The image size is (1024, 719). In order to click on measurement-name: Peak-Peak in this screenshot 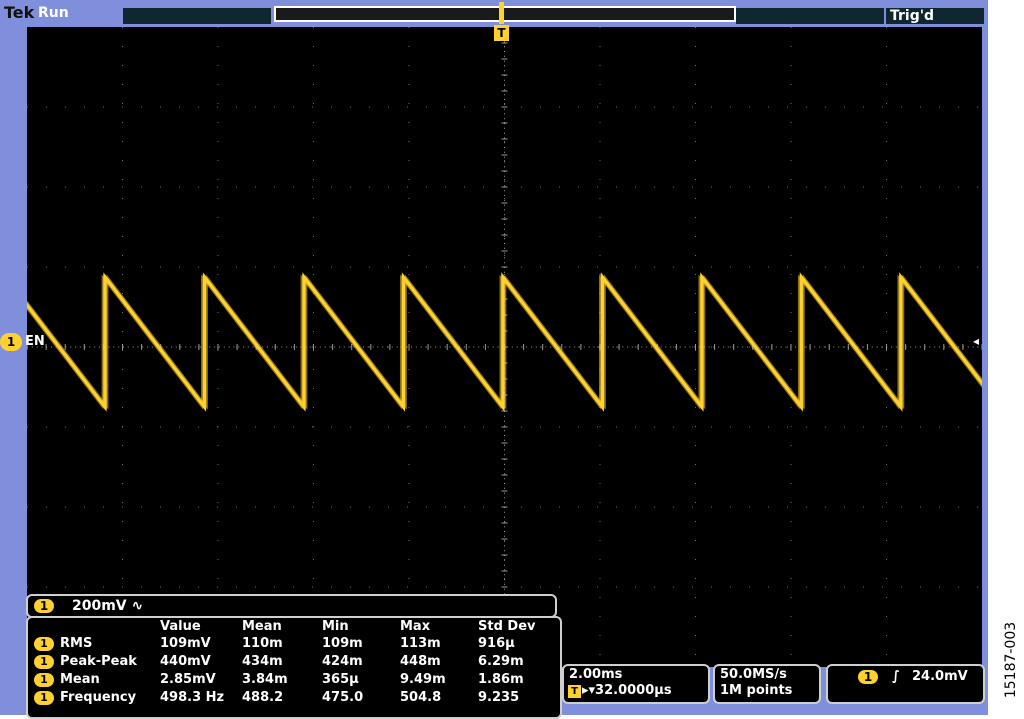, I will do `click(98, 662)`.